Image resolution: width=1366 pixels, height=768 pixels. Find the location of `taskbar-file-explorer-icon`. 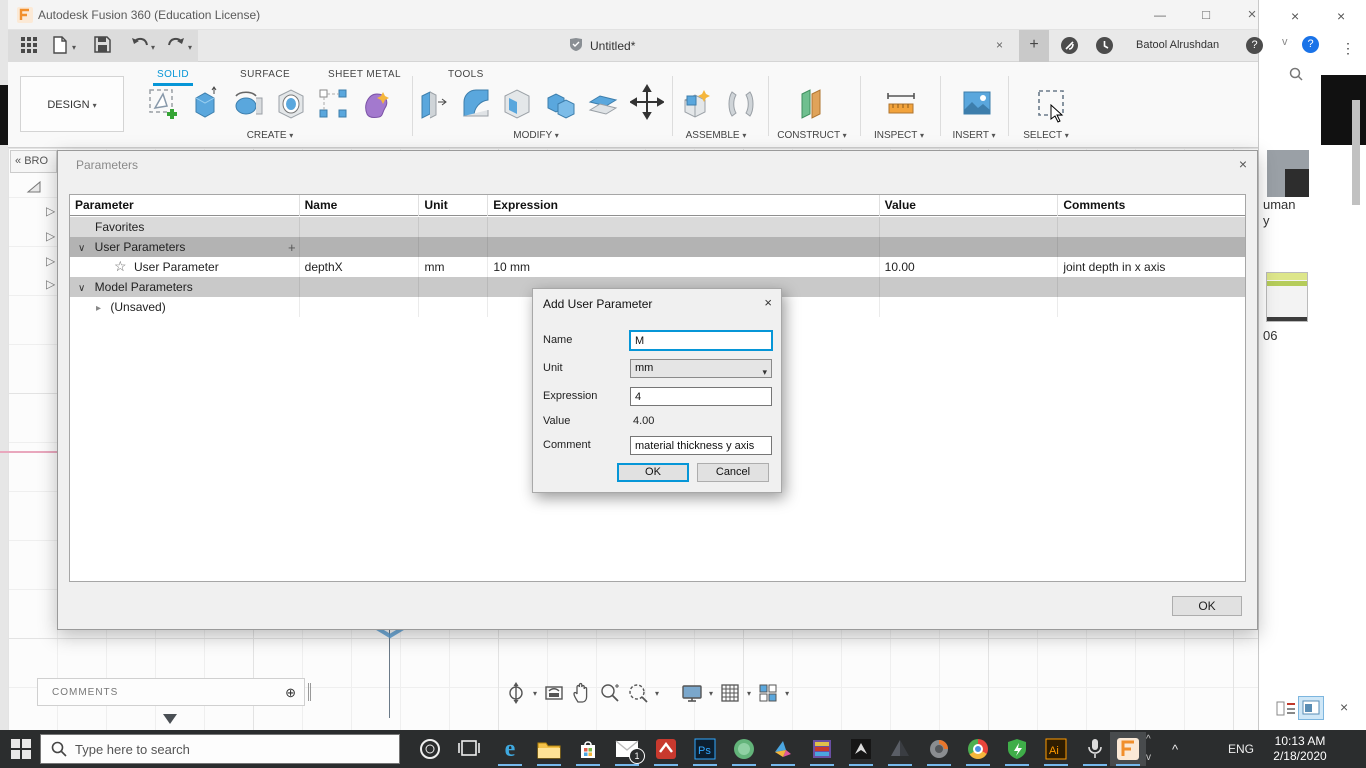

taskbar-file-explorer-icon is located at coordinates (549, 749).